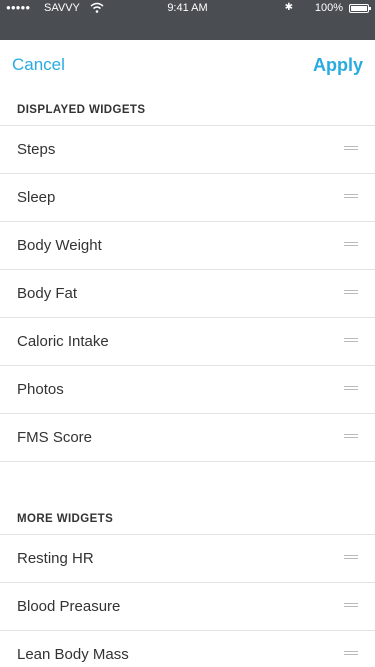 This screenshot has width=375, height=667. I want to click on list-item: Resting HR, so click(187, 559).